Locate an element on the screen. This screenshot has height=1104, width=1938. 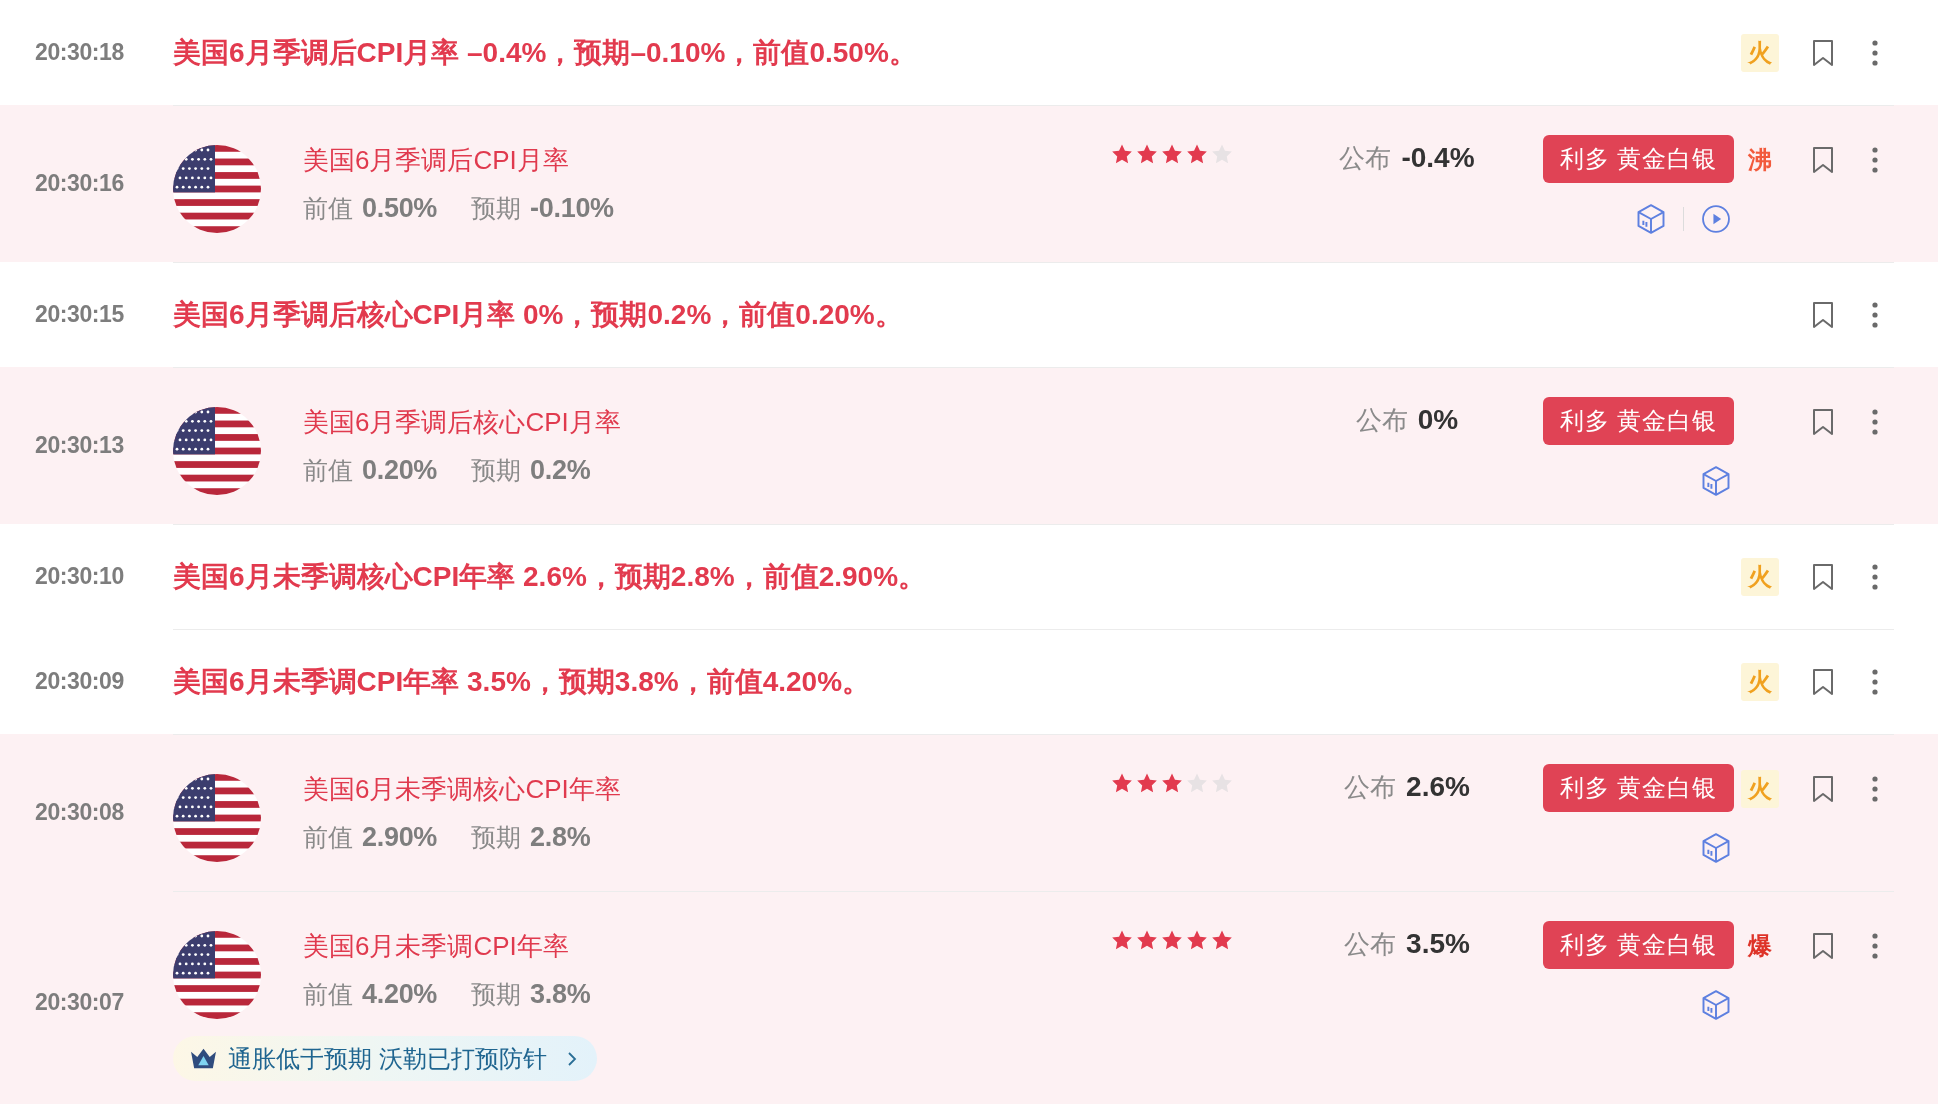
forecast-value: 3.8% is located at coordinates (560, 994).